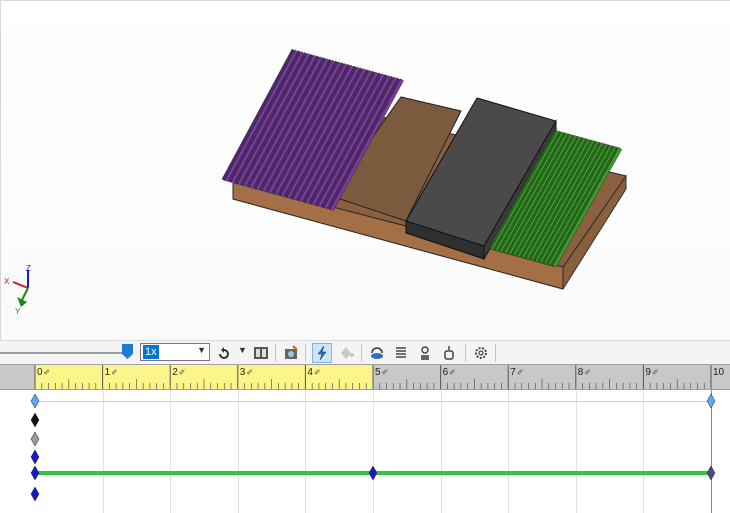 Image resolution: width=730 pixels, height=513 pixels. I want to click on autokey-button, so click(322, 353).